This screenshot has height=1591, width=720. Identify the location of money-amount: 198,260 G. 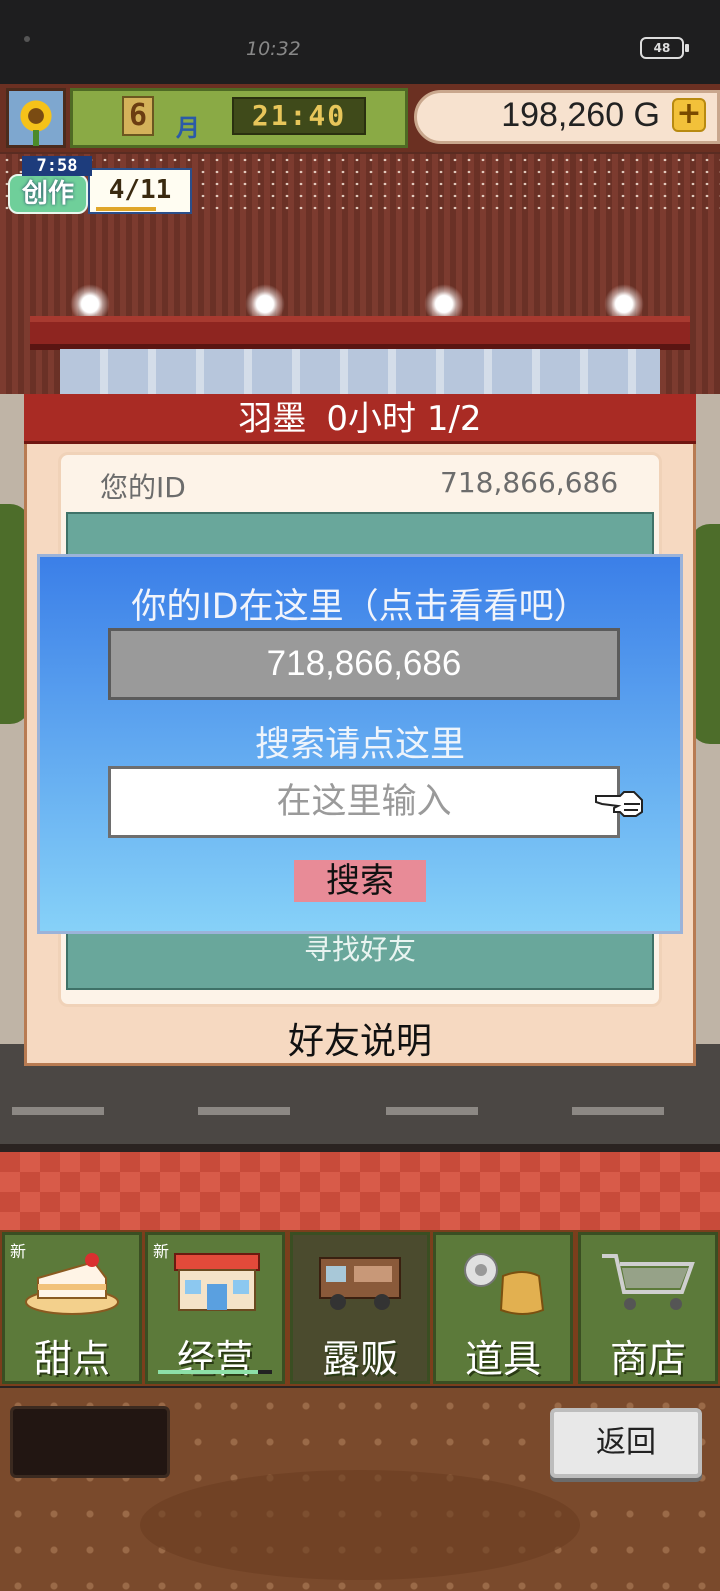
(580, 115).